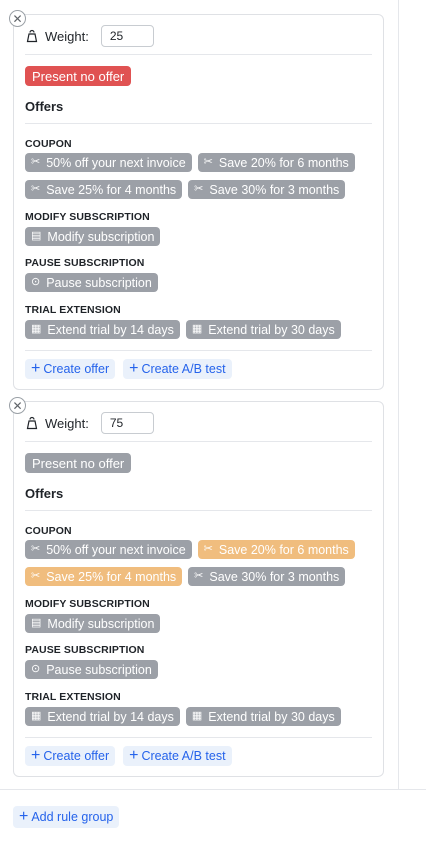  I want to click on add-rule-group-button: + Add rule group, so click(66, 817).